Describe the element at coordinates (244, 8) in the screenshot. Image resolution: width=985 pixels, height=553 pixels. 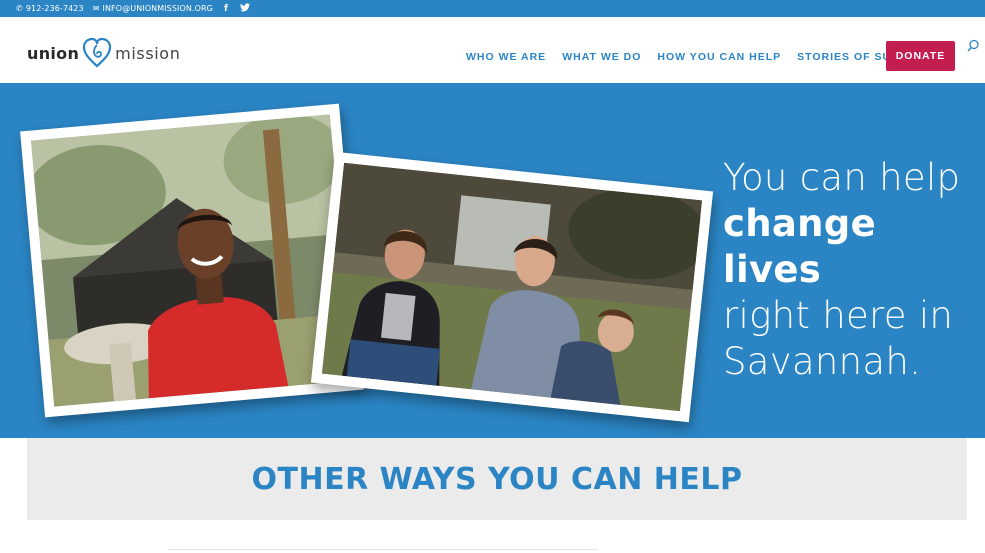
I see `twitter-icon` at that location.